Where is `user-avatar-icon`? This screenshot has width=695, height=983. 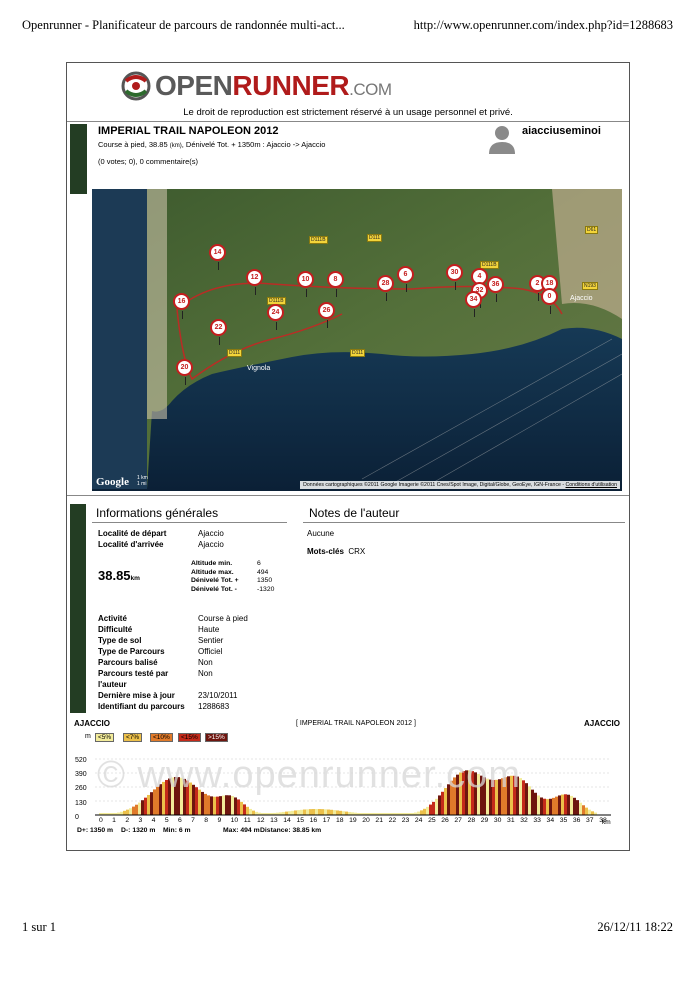
user-avatar-icon is located at coordinates (502, 139).